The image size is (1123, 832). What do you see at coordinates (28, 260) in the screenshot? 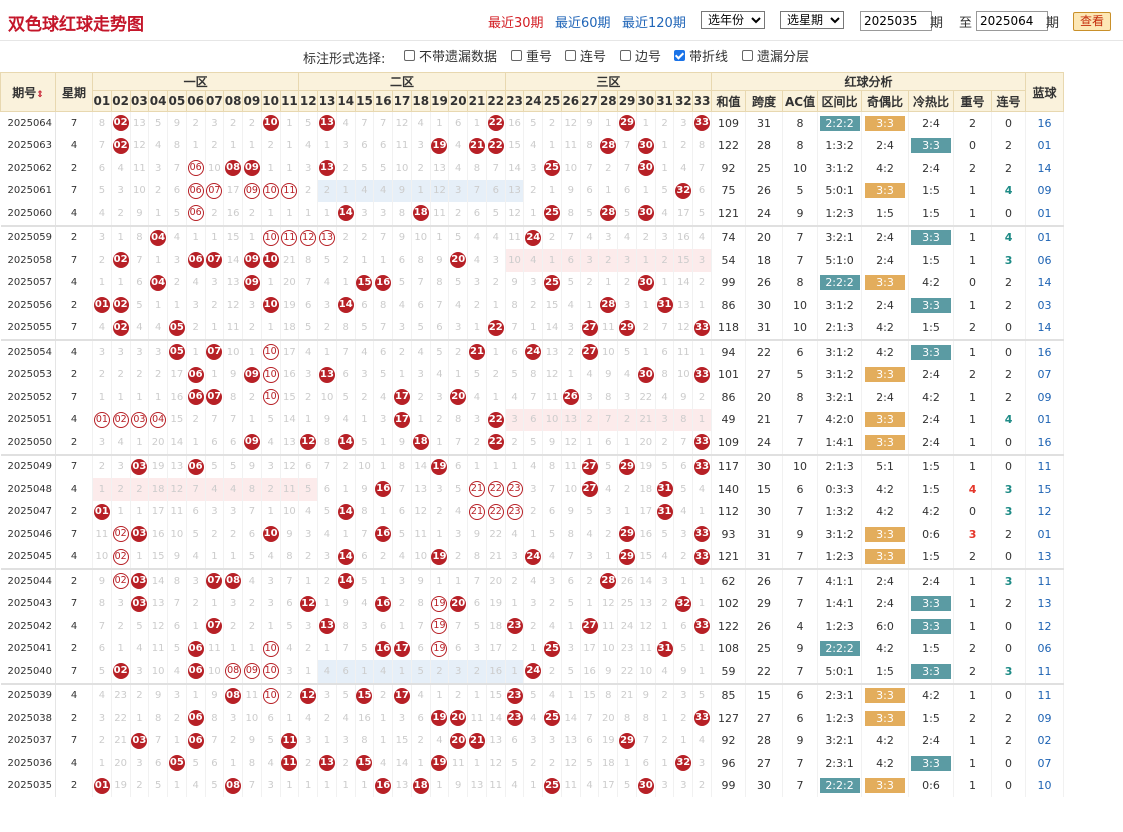
I see `period-cell: 2025058` at bounding box center [28, 260].